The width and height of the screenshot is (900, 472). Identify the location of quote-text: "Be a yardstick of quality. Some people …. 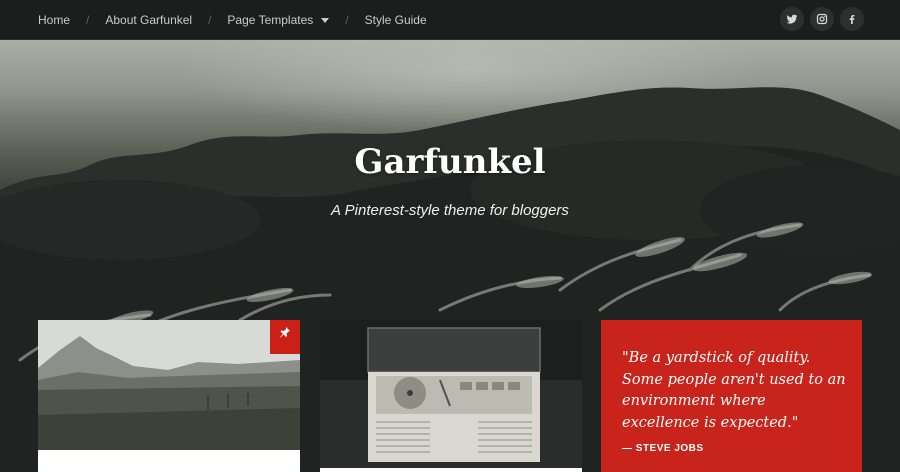
(734, 390).